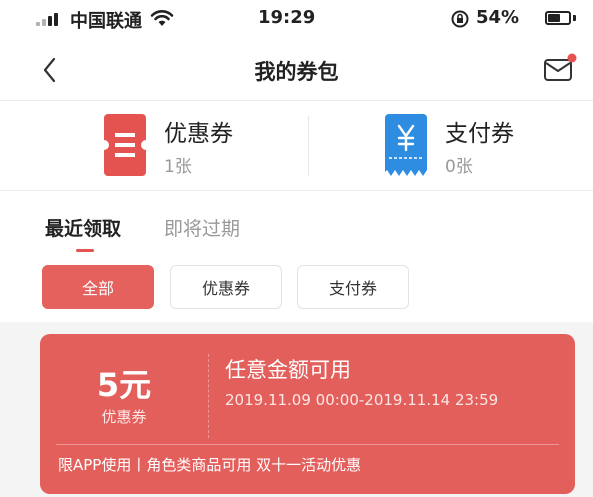  Describe the element at coordinates (208, 396) in the screenshot. I see `coupon-vertical-divider` at that location.